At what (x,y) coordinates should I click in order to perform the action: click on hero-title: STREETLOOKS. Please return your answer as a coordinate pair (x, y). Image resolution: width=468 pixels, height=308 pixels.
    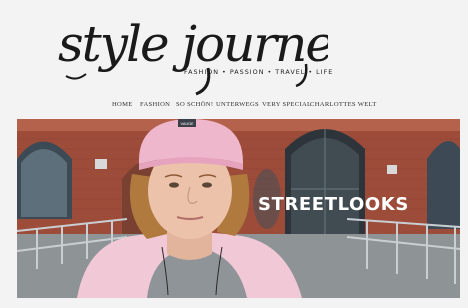
    Looking at the image, I should click on (333, 204).